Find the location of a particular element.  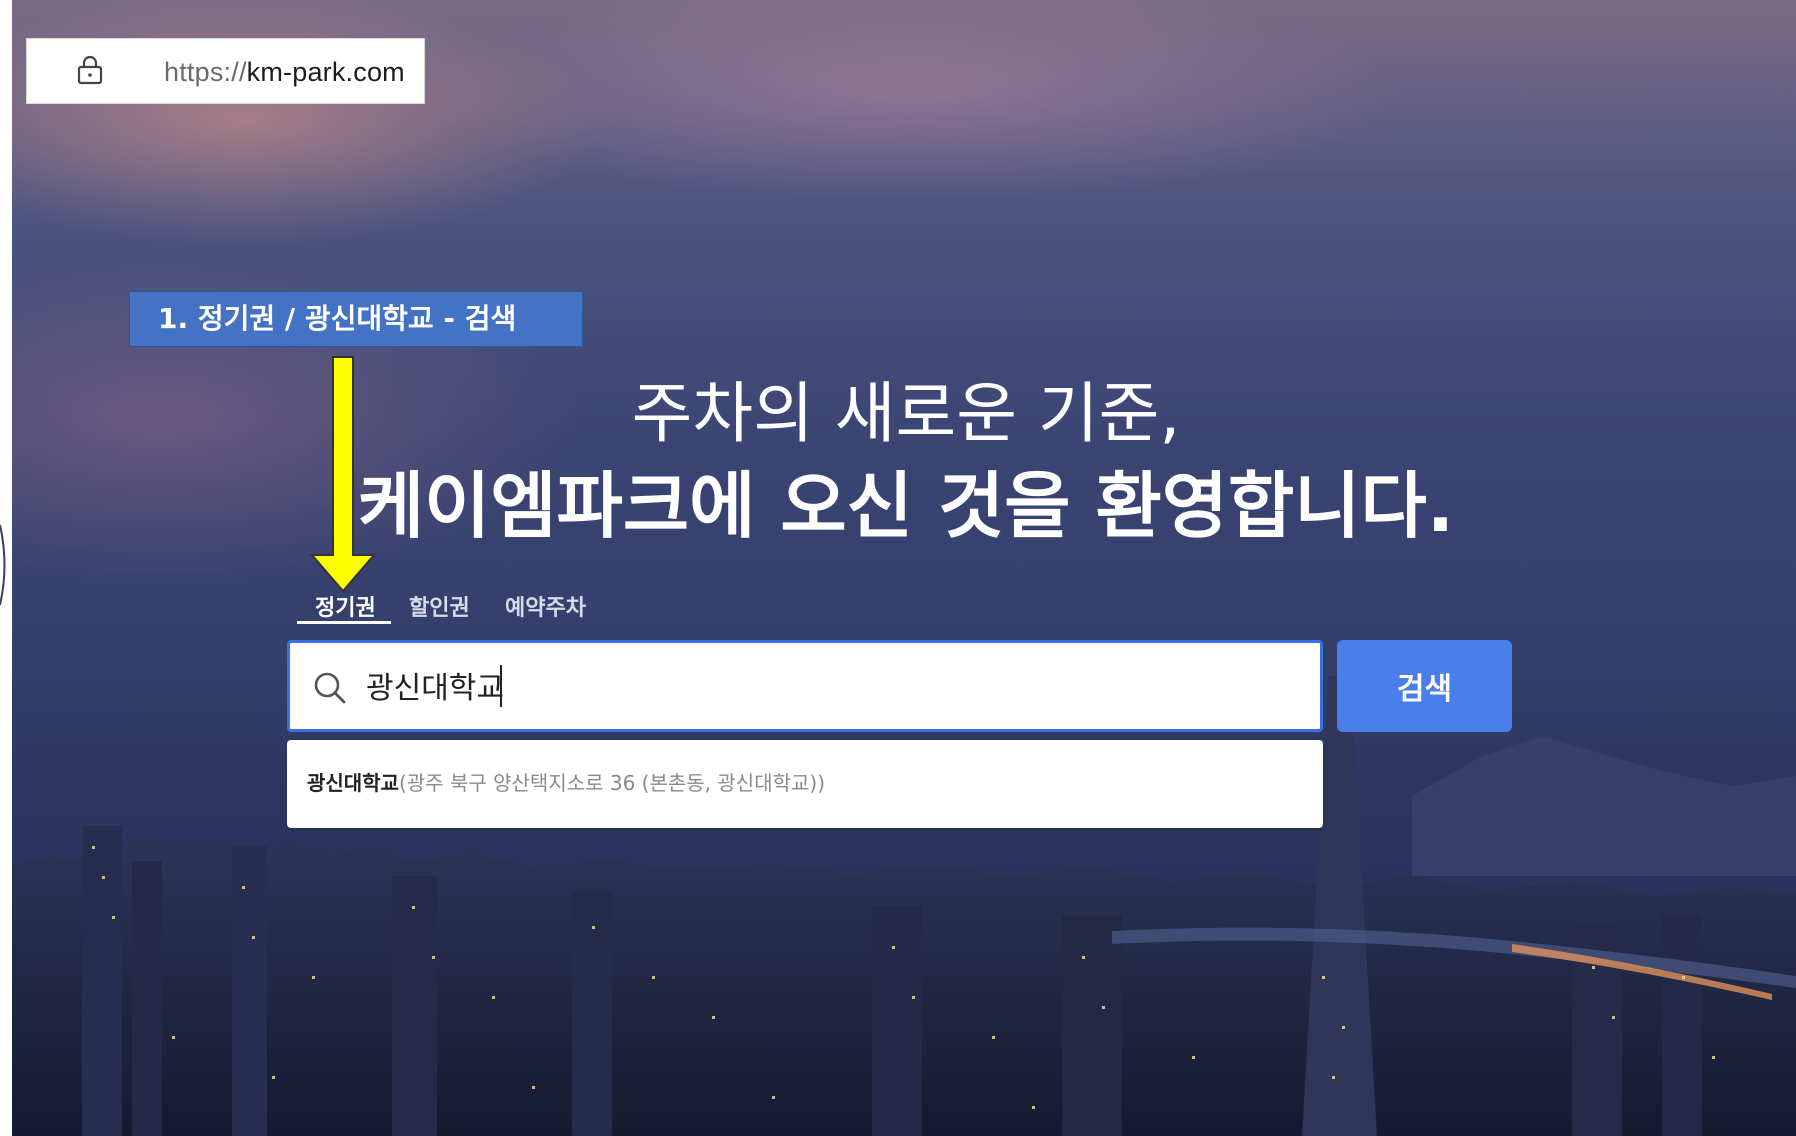

hero-headline-line2: 케이엠파크에 오신 것을 환영합니다. is located at coordinates (892, 499).